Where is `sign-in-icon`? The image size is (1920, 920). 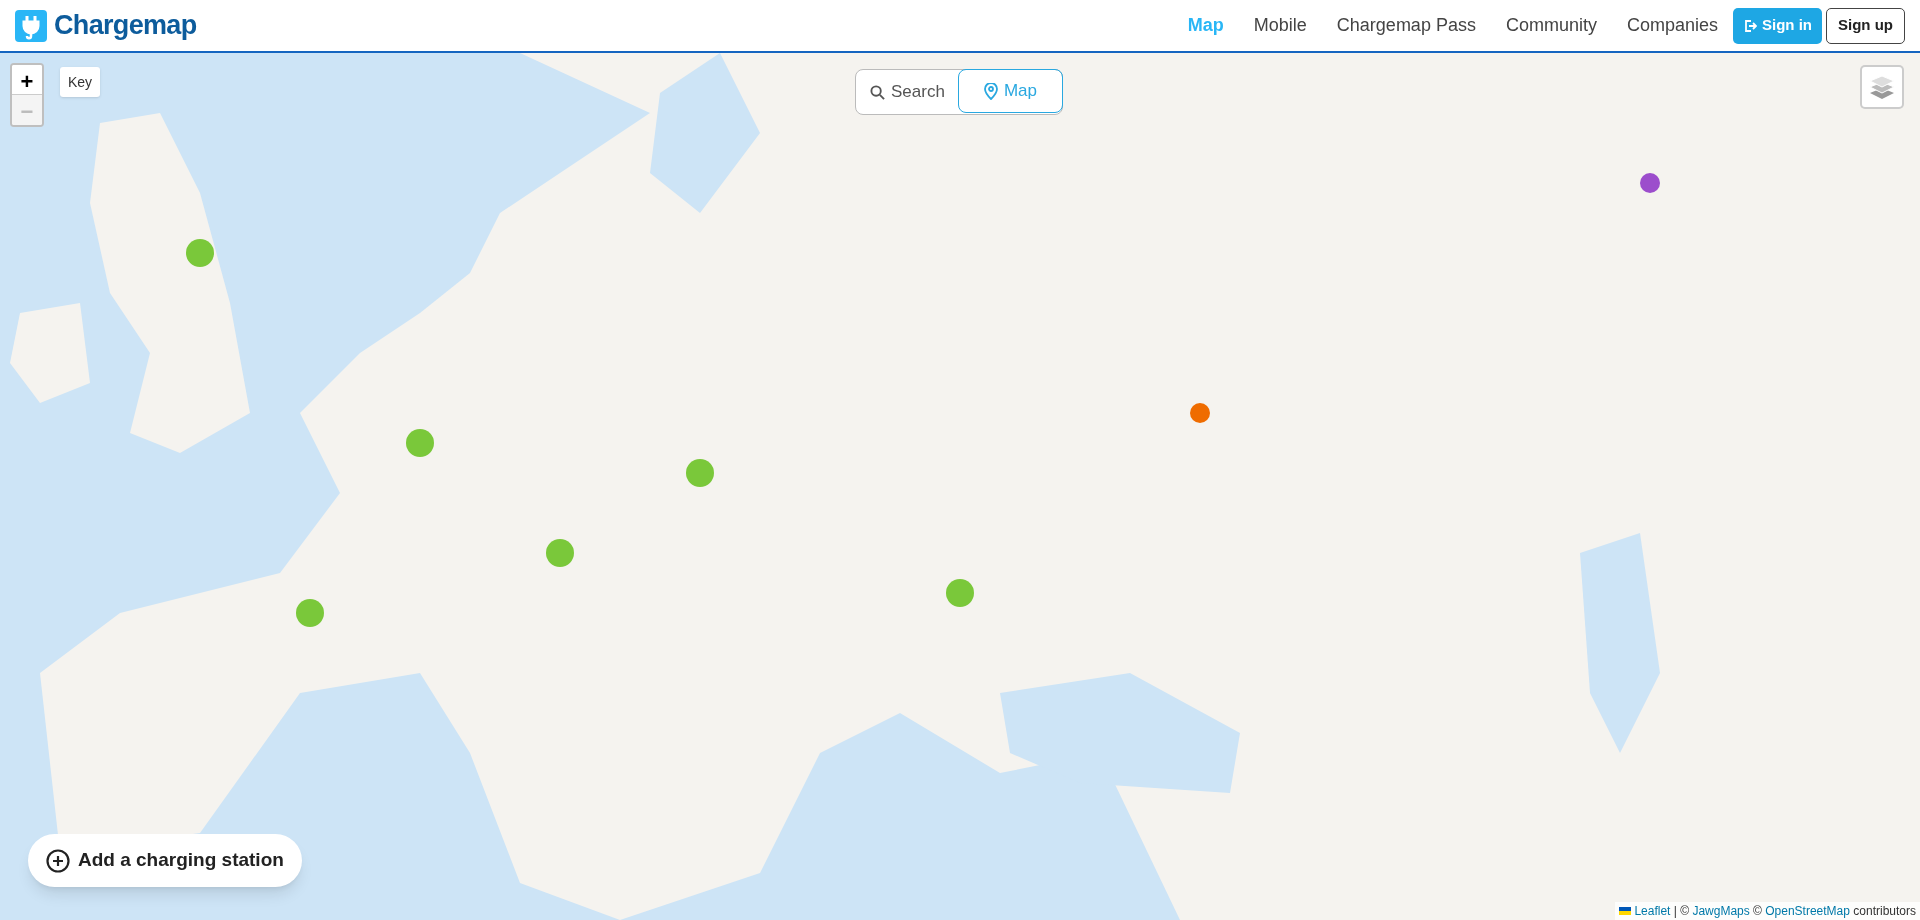 sign-in-icon is located at coordinates (1750, 25).